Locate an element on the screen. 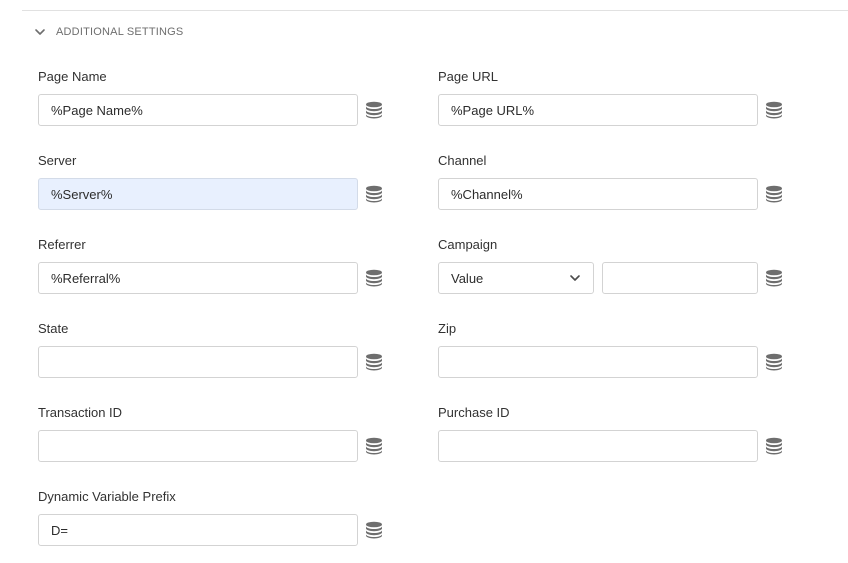 Image resolution: width=848 pixels, height=563 pixels. purchase-id-input is located at coordinates (598, 446).